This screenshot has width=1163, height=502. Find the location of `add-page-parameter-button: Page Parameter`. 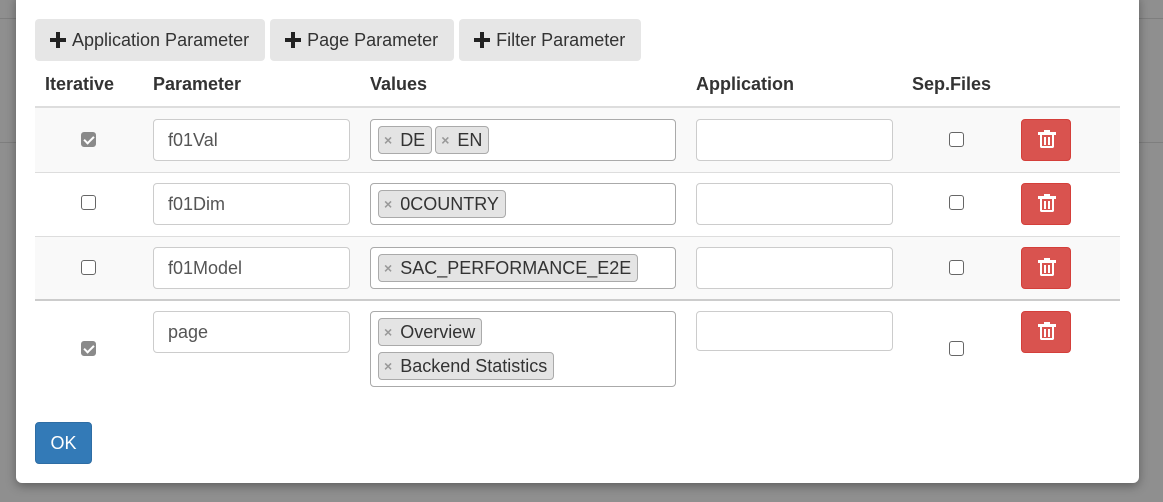

add-page-parameter-button: Page Parameter is located at coordinates (362, 40).